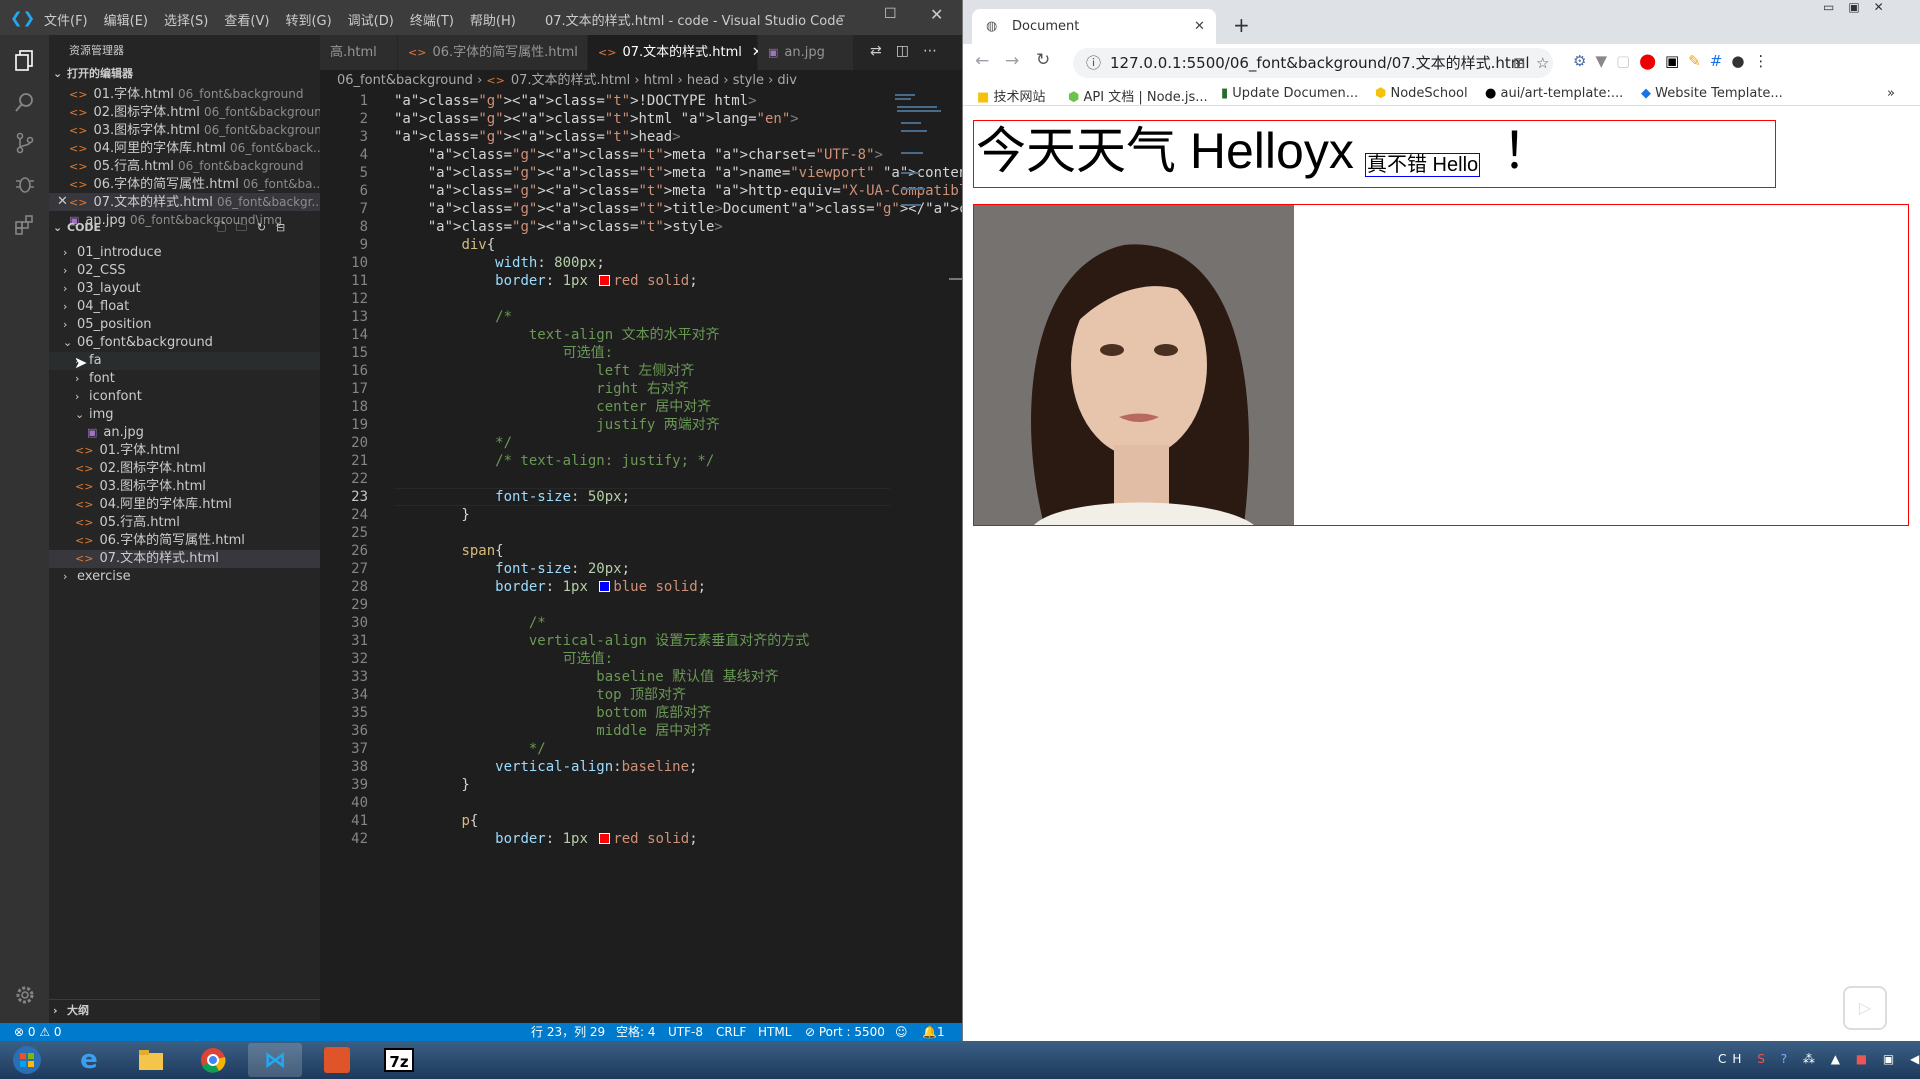 This screenshot has height=1079, width=1920. I want to click on app-orange-icon, so click(337, 1060).